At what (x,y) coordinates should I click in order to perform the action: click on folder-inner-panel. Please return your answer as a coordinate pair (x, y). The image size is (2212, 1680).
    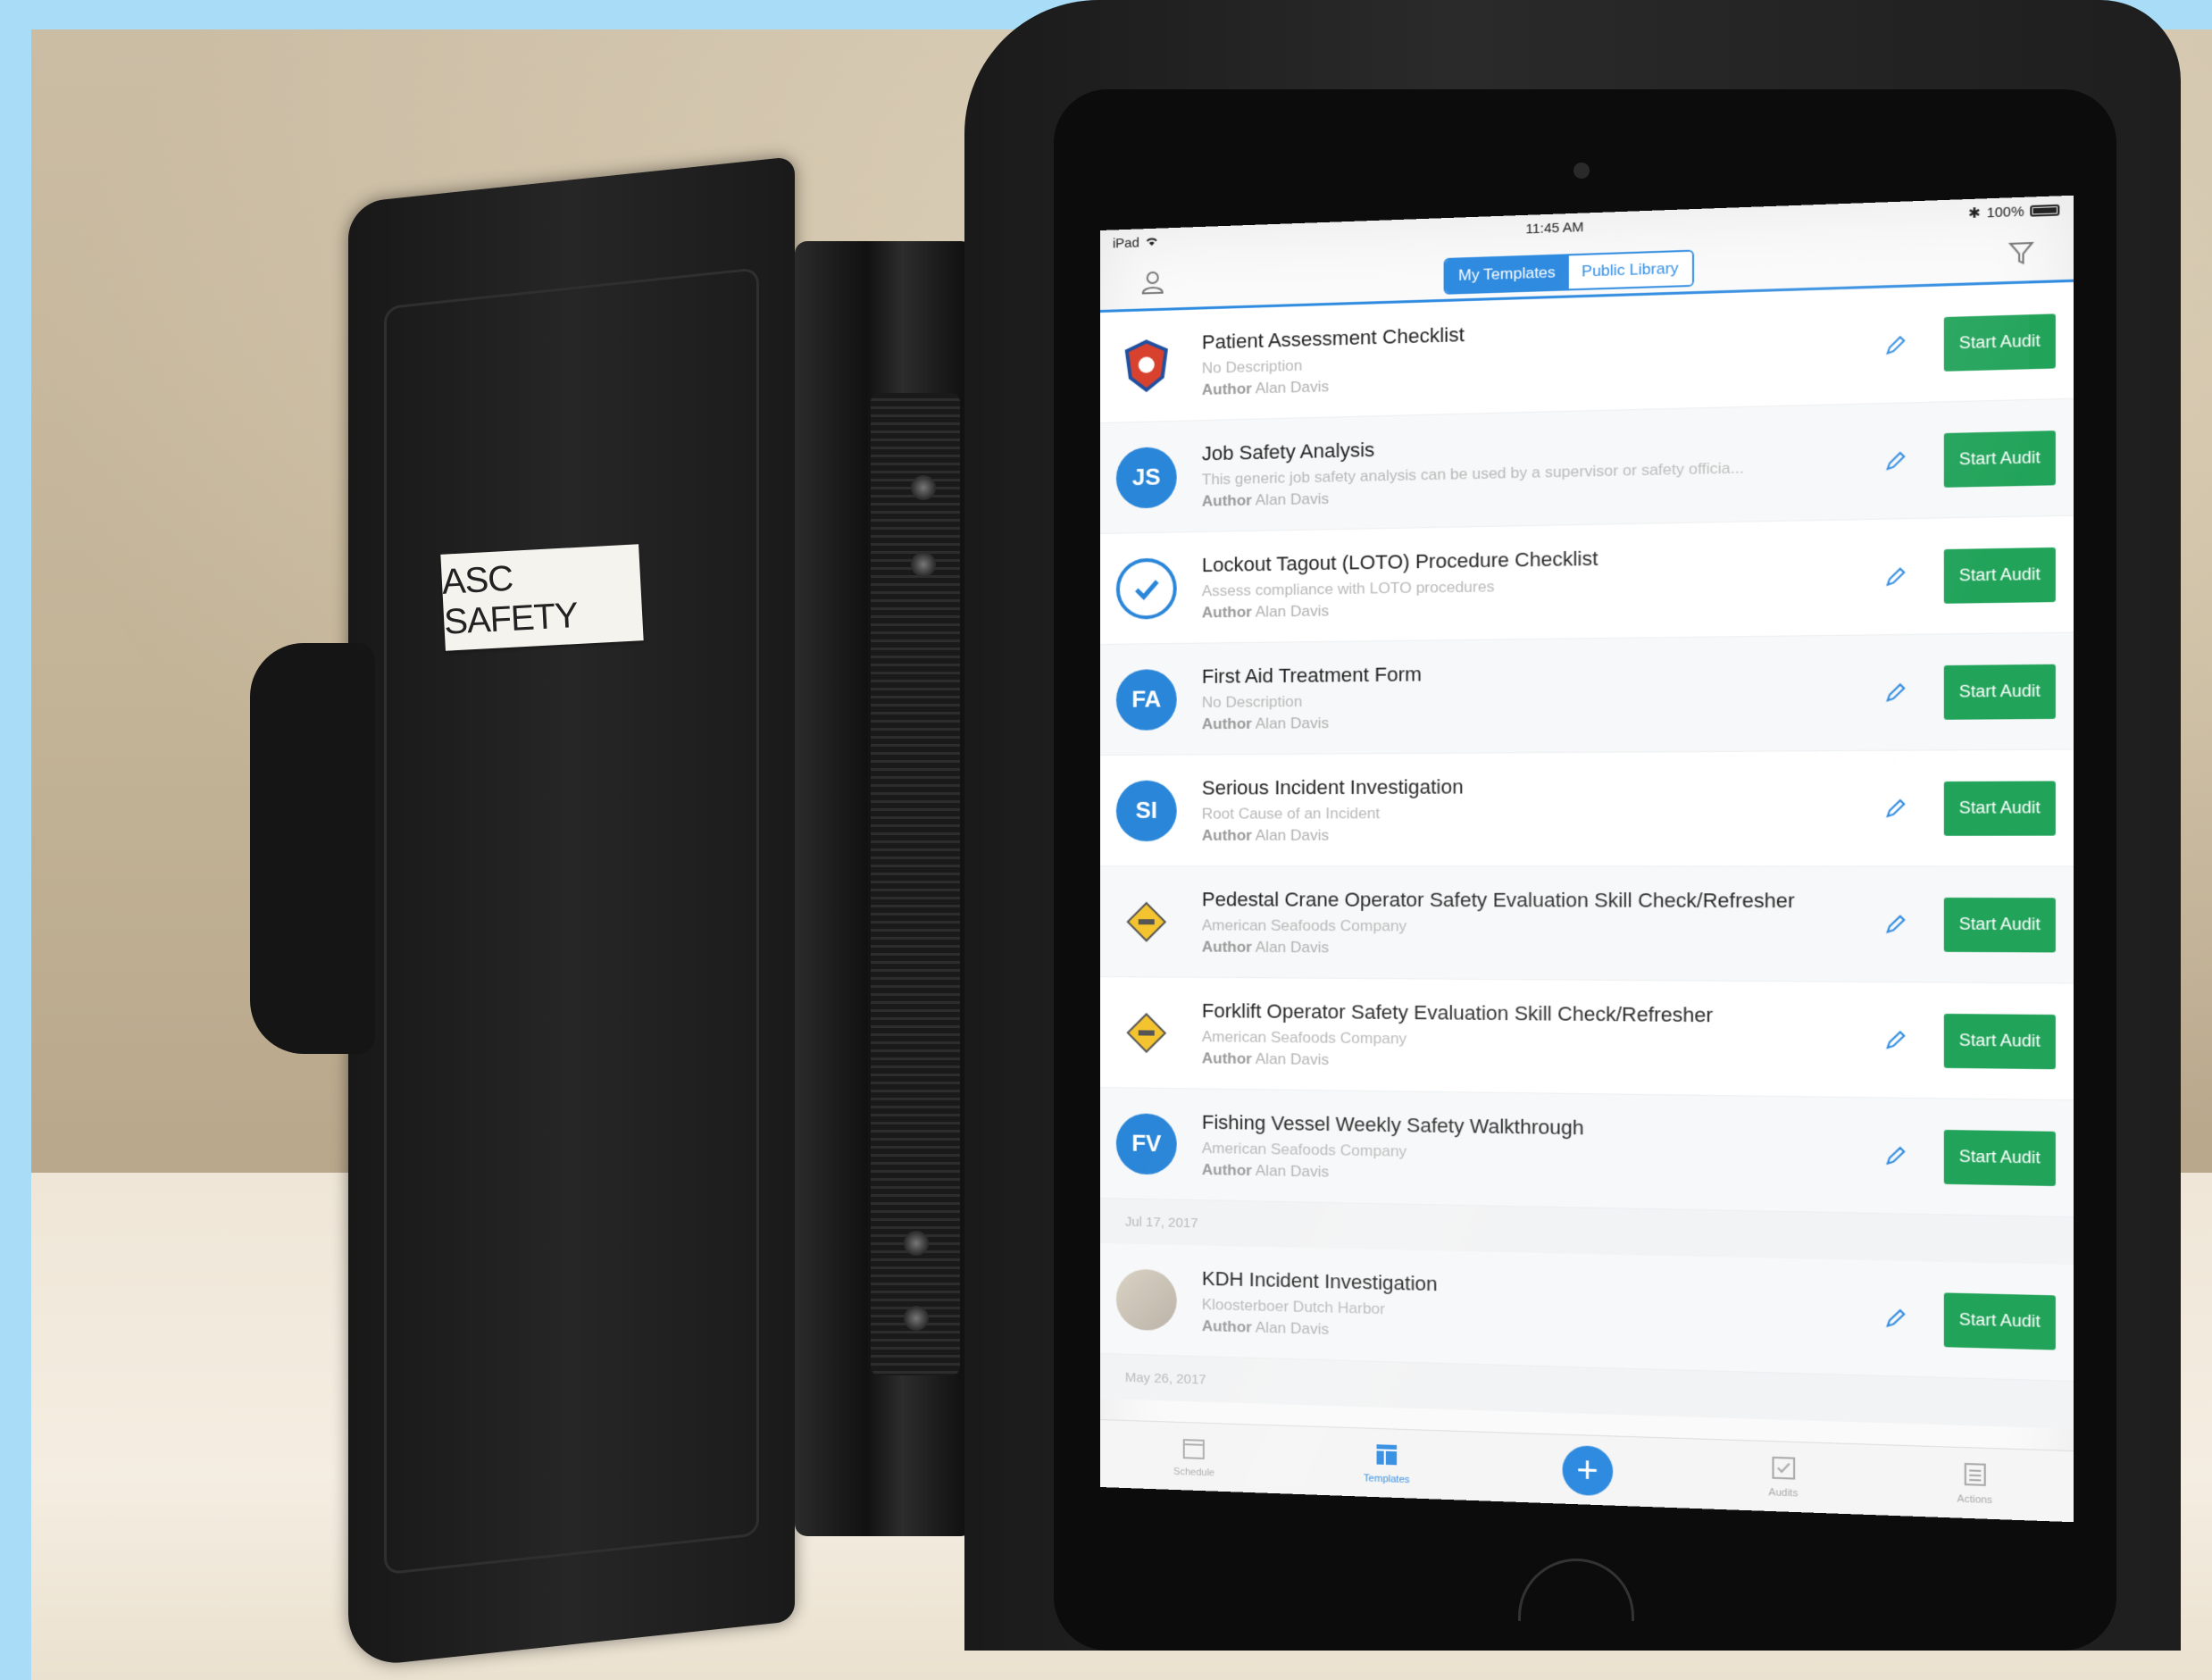
    Looking at the image, I should click on (571, 921).